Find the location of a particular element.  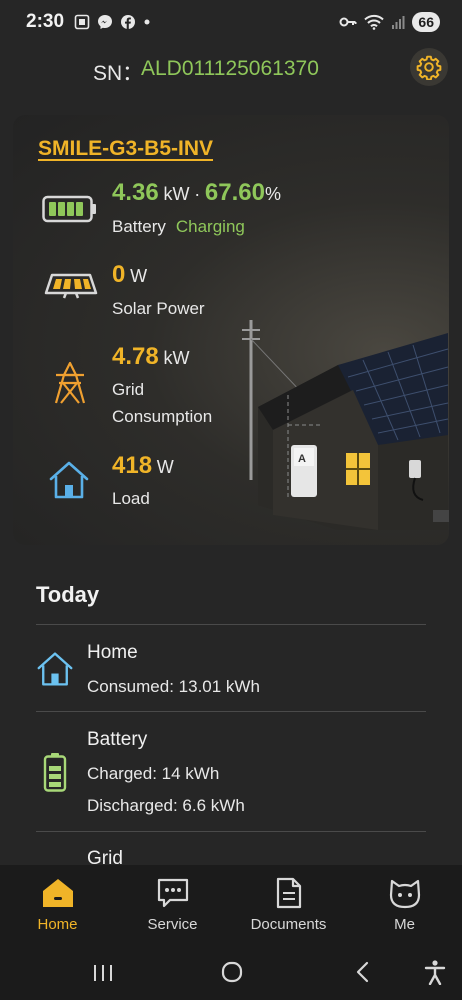

battery-level-badge: 66 is located at coordinates (426, 22).